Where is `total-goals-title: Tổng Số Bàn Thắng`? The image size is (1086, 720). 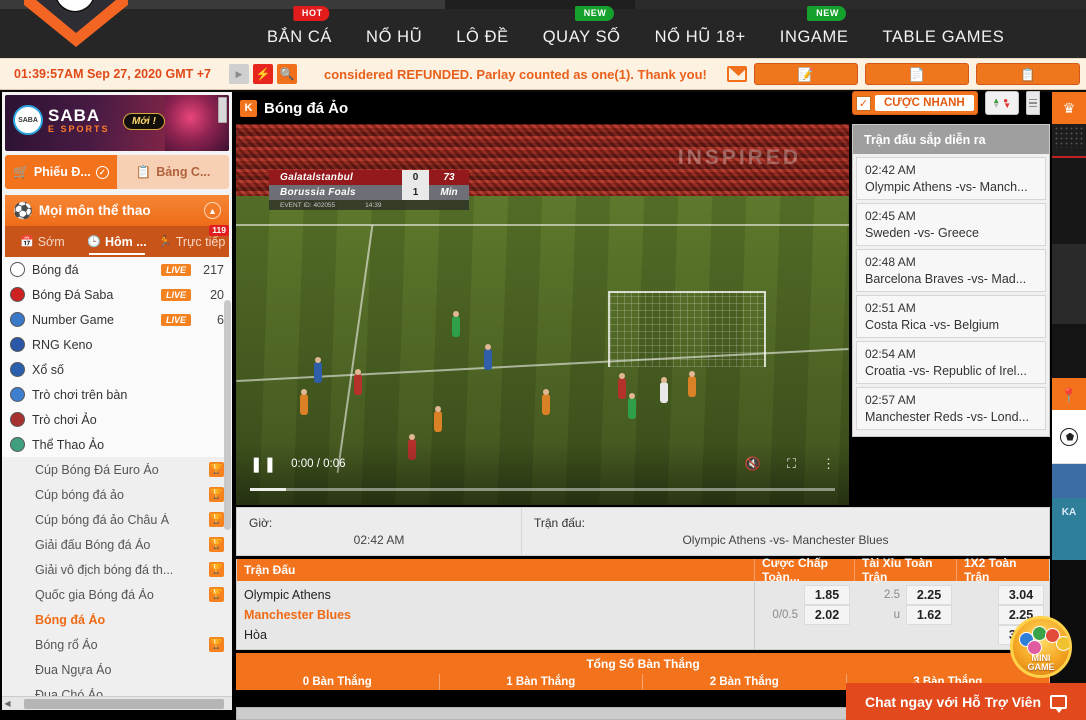 total-goals-title: Tổng Số Bàn Thắng is located at coordinates (643, 663).